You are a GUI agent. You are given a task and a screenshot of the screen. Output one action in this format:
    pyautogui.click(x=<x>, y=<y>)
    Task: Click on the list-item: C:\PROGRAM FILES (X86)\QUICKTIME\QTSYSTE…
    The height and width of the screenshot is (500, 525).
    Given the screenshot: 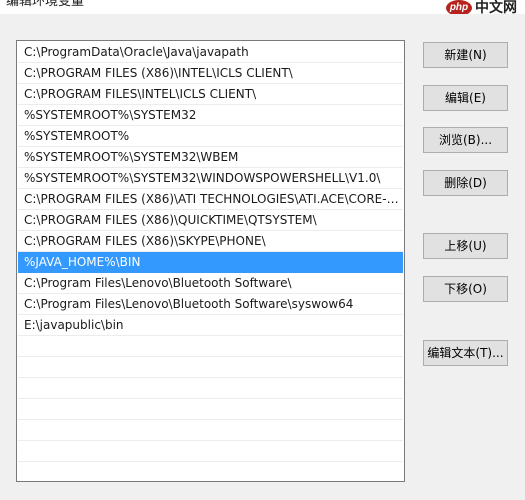 What is the action you would take?
    pyautogui.click(x=210, y=220)
    